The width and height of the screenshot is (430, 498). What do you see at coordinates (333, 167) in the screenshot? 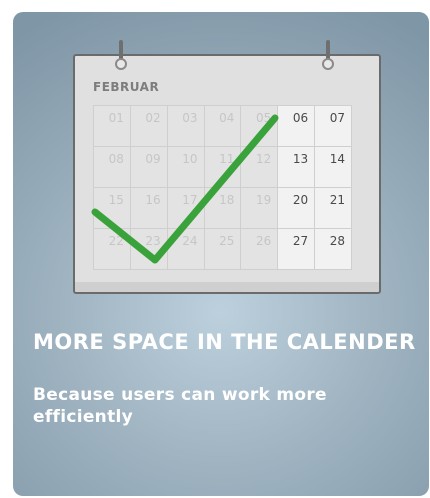
I see `calendar-day: 14` at bounding box center [333, 167].